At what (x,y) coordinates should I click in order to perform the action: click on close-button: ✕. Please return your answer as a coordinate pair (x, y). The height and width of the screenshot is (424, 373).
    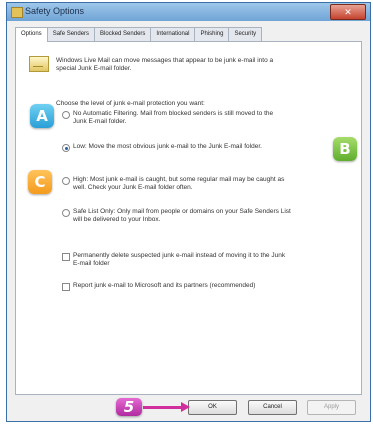
    Looking at the image, I should click on (348, 12).